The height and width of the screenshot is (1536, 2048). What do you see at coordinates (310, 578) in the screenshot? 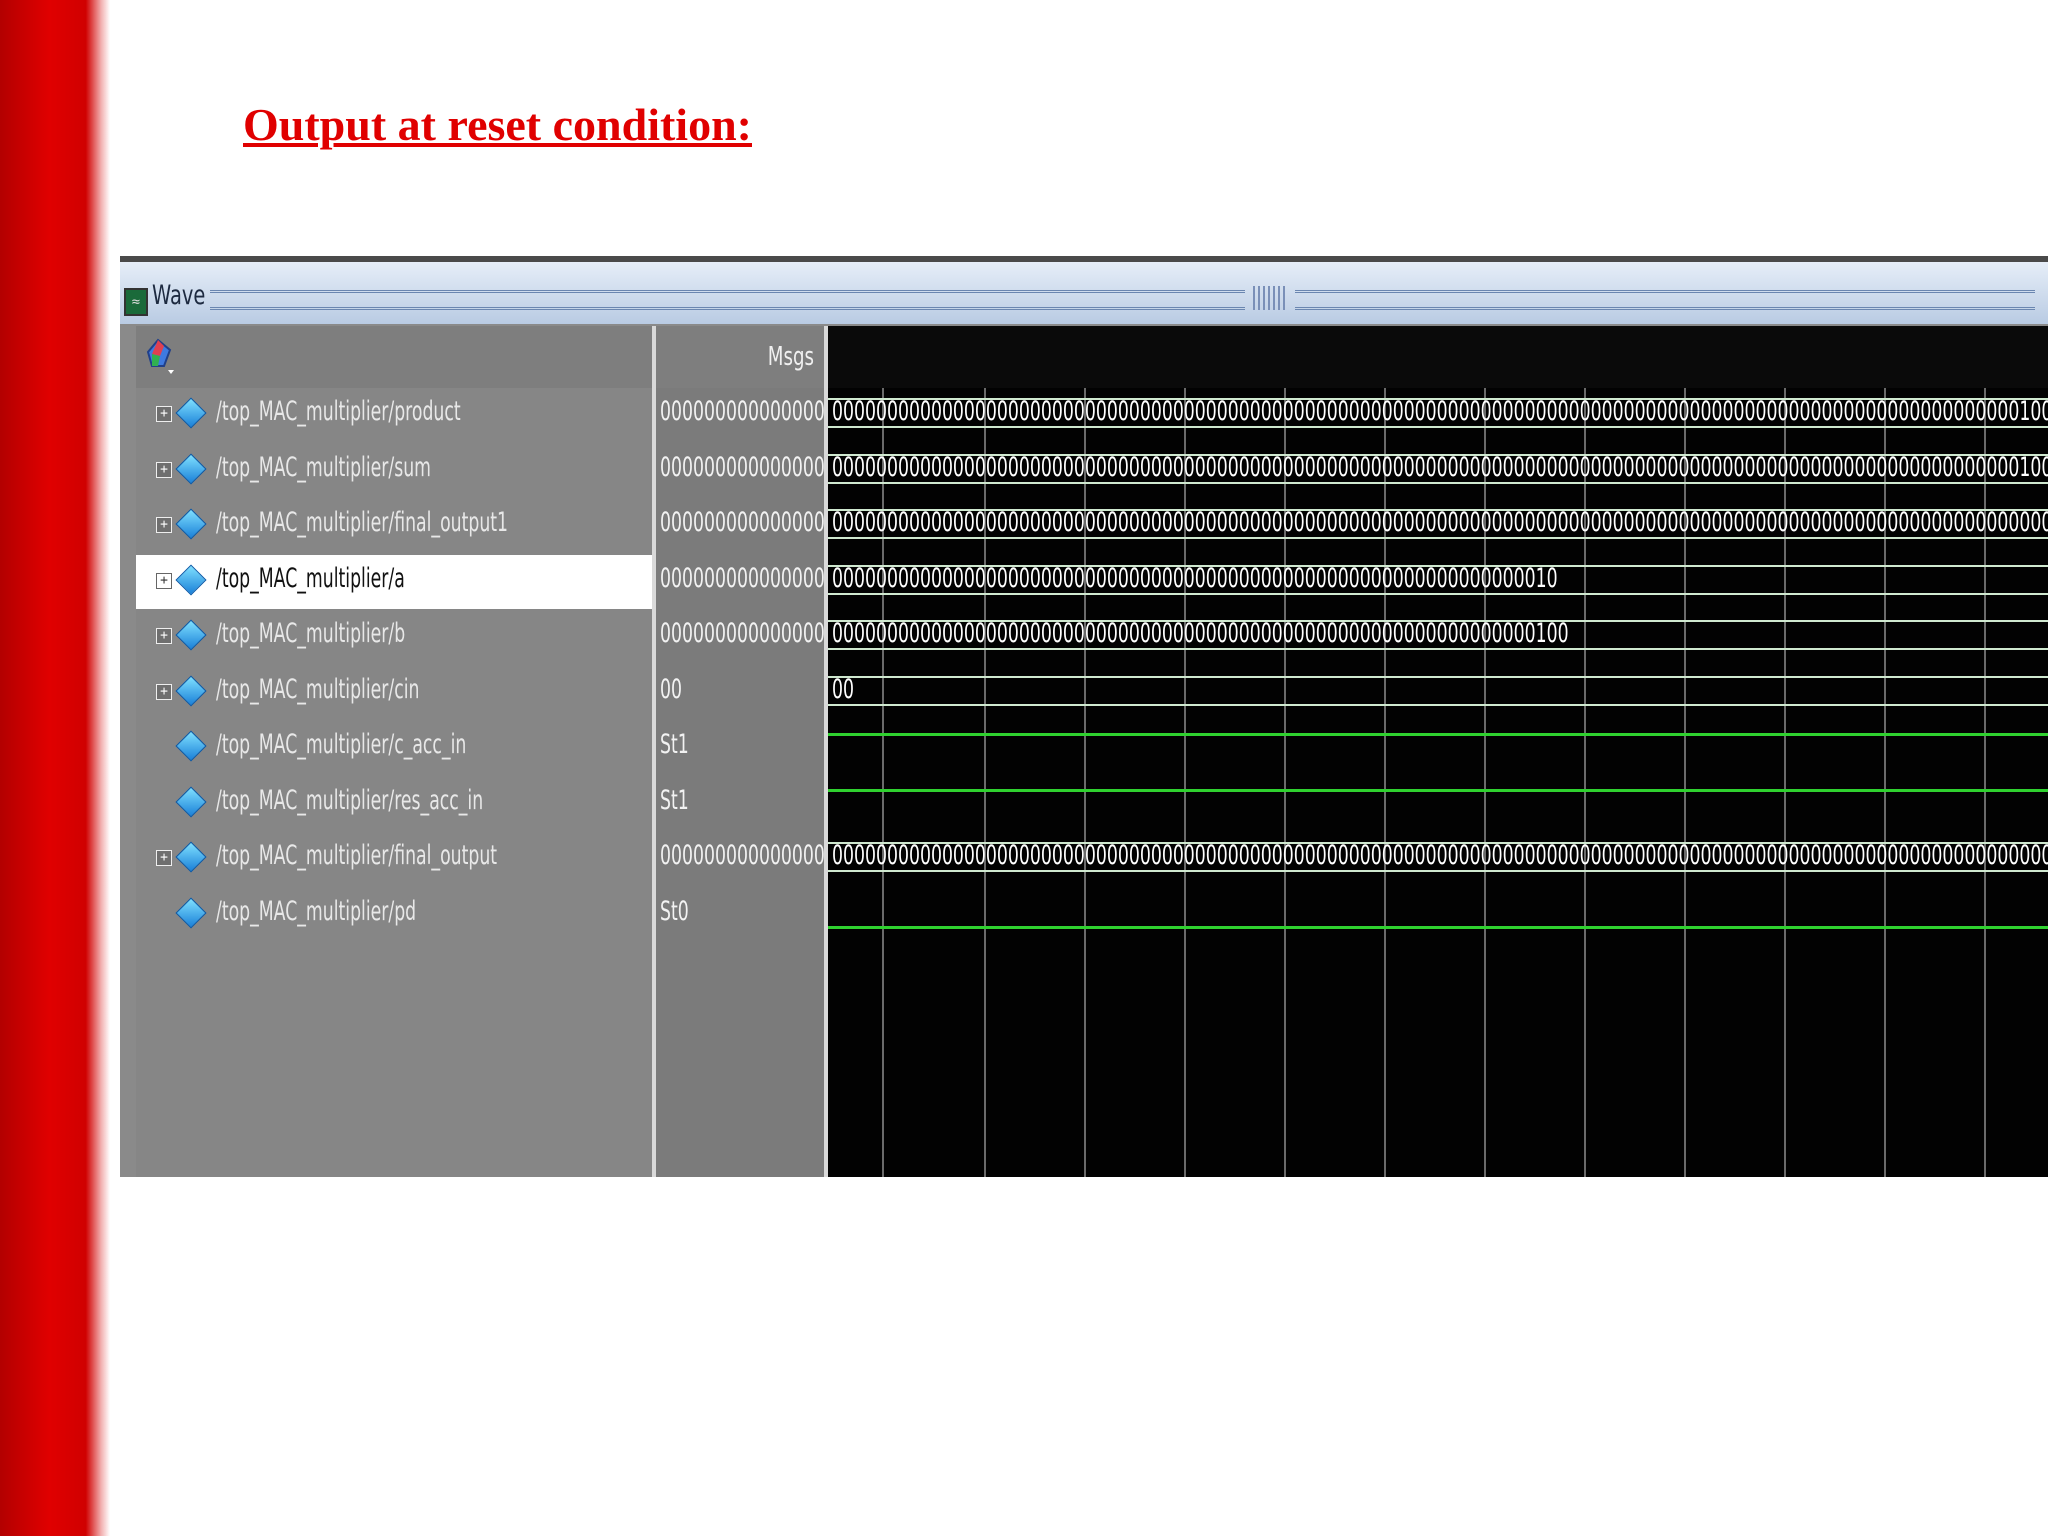
I see `signal-name: /top_MAC_multiplier/a` at bounding box center [310, 578].